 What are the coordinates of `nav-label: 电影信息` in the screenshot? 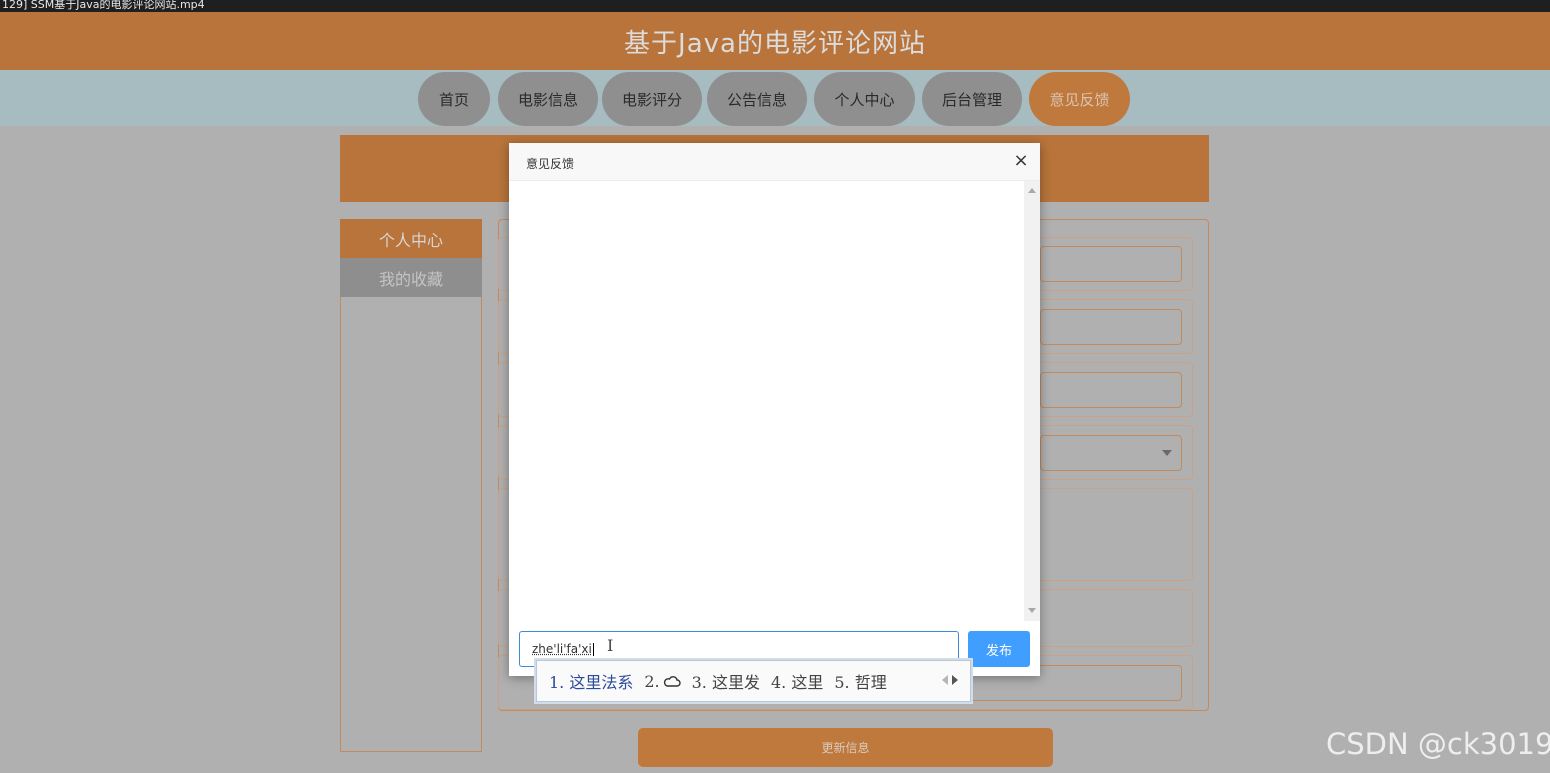 It's located at (547, 99).